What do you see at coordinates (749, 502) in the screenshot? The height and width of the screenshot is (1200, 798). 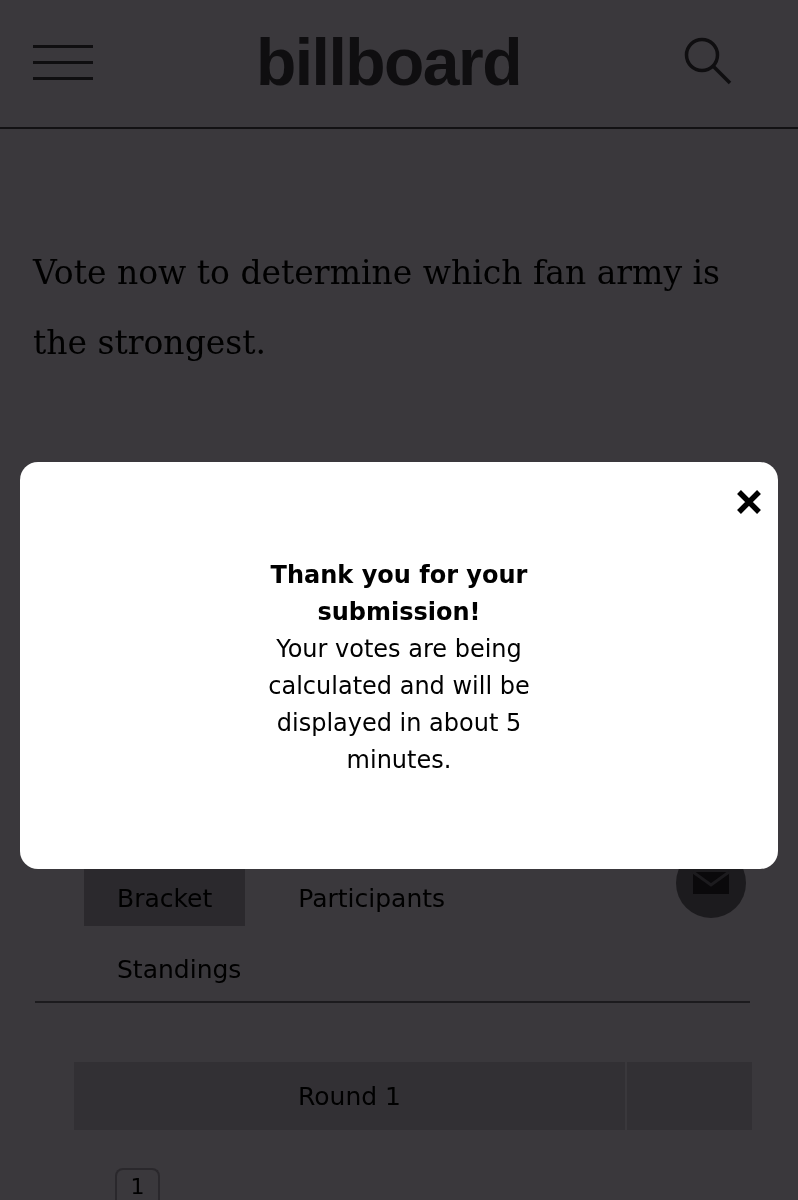 I see `close-icon` at bounding box center [749, 502].